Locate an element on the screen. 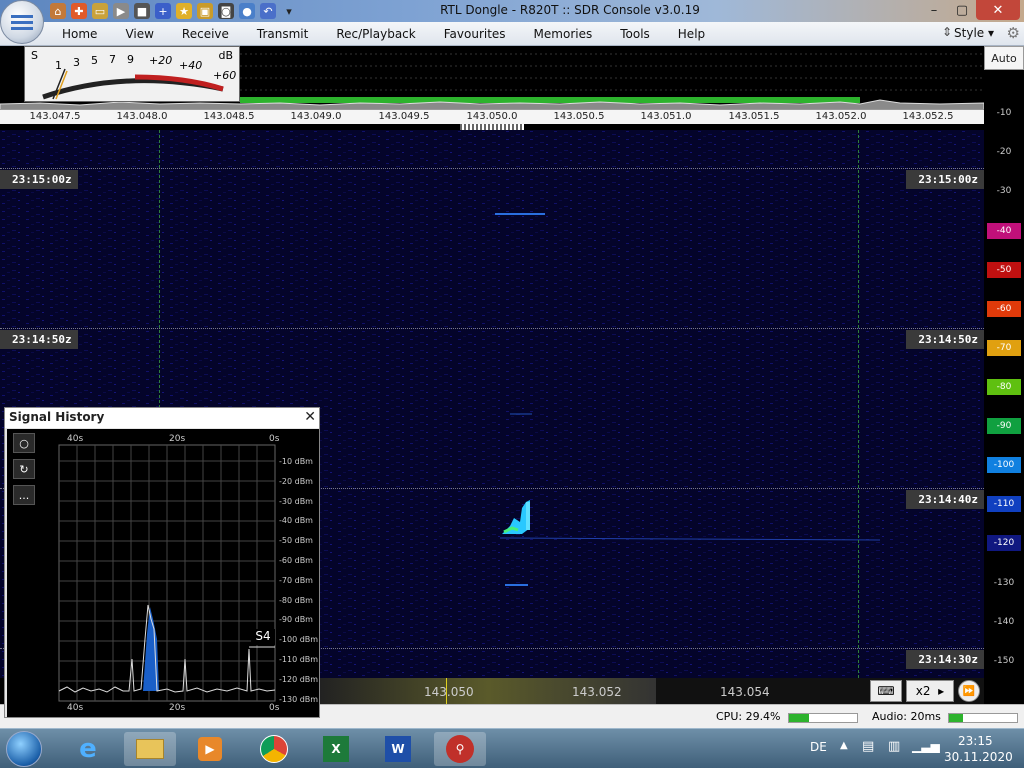 This screenshot has width=1024, height=768. time-label: 20s is located at coordinates (177, 708).